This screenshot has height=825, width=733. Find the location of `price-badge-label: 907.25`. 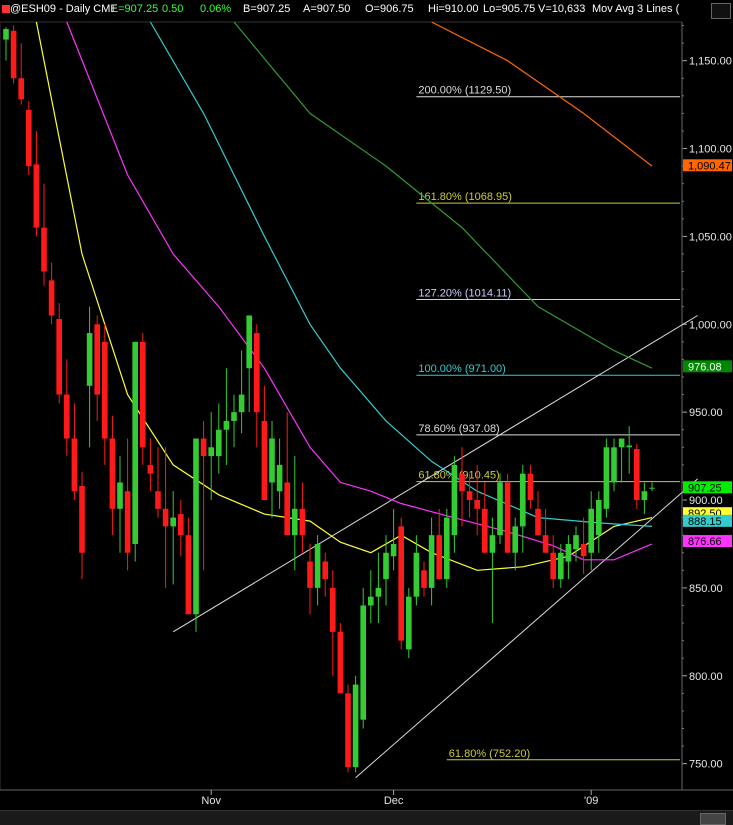

price-badge-label: 907.25 is located at coordinates (705, 488).